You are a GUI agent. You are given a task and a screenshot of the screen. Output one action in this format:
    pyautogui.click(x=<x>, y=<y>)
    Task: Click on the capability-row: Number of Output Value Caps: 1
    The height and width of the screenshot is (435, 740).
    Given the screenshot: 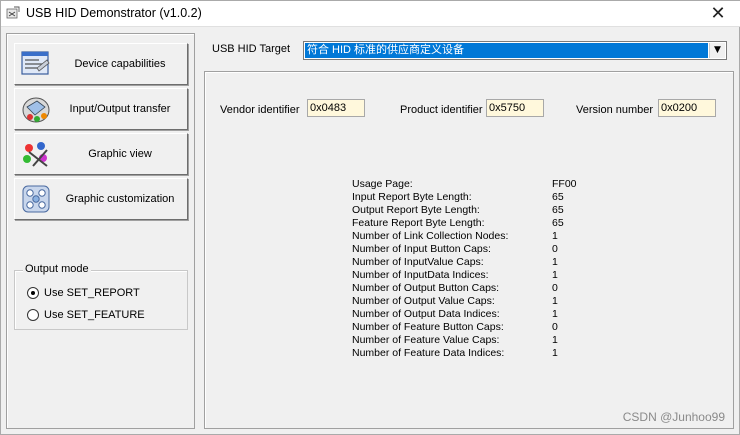 What is the action you would take?
    pyautogui.click(x=482, y=301)
    